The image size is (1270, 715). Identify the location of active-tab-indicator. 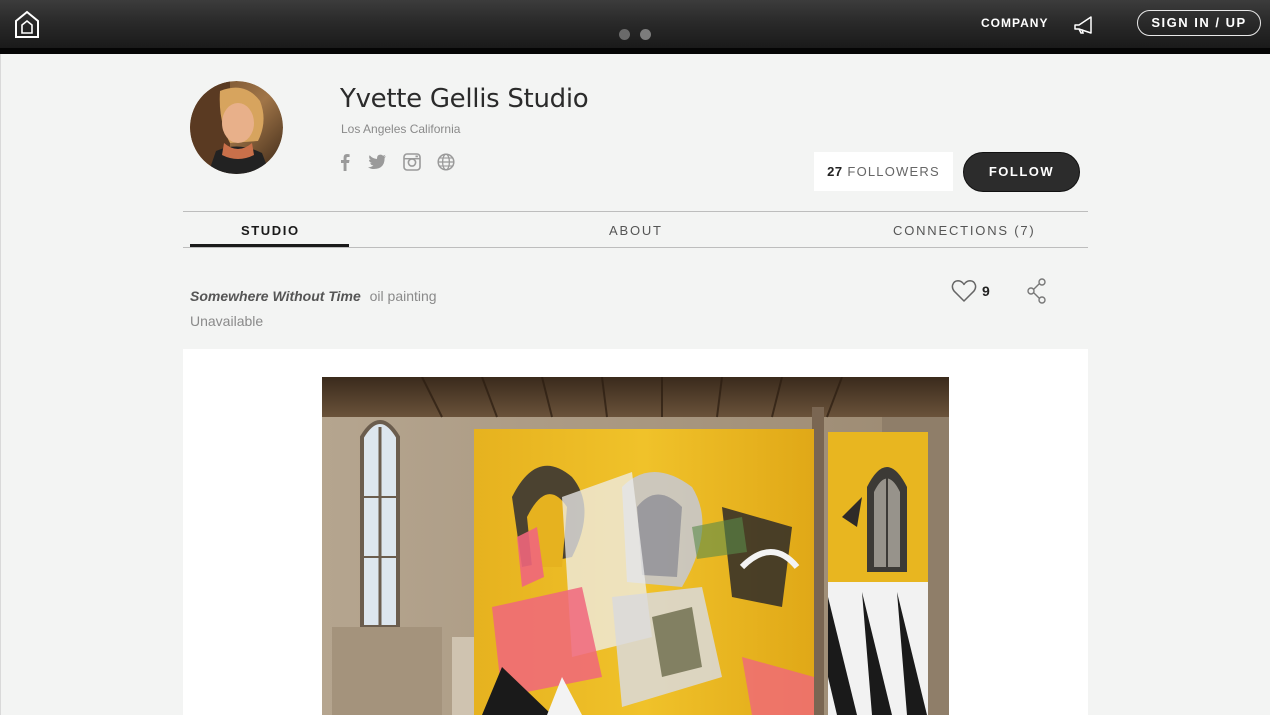
(269, 245).